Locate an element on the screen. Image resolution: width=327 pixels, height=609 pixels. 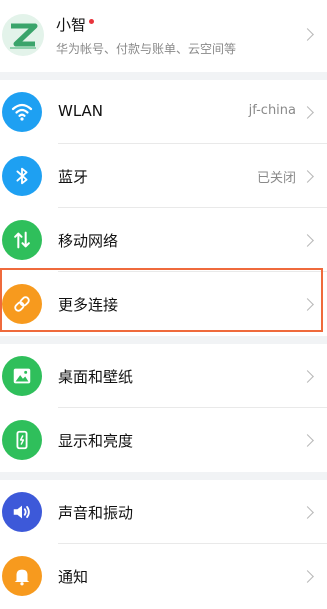
account-name: 小智 is located at coordinates (71, 25).